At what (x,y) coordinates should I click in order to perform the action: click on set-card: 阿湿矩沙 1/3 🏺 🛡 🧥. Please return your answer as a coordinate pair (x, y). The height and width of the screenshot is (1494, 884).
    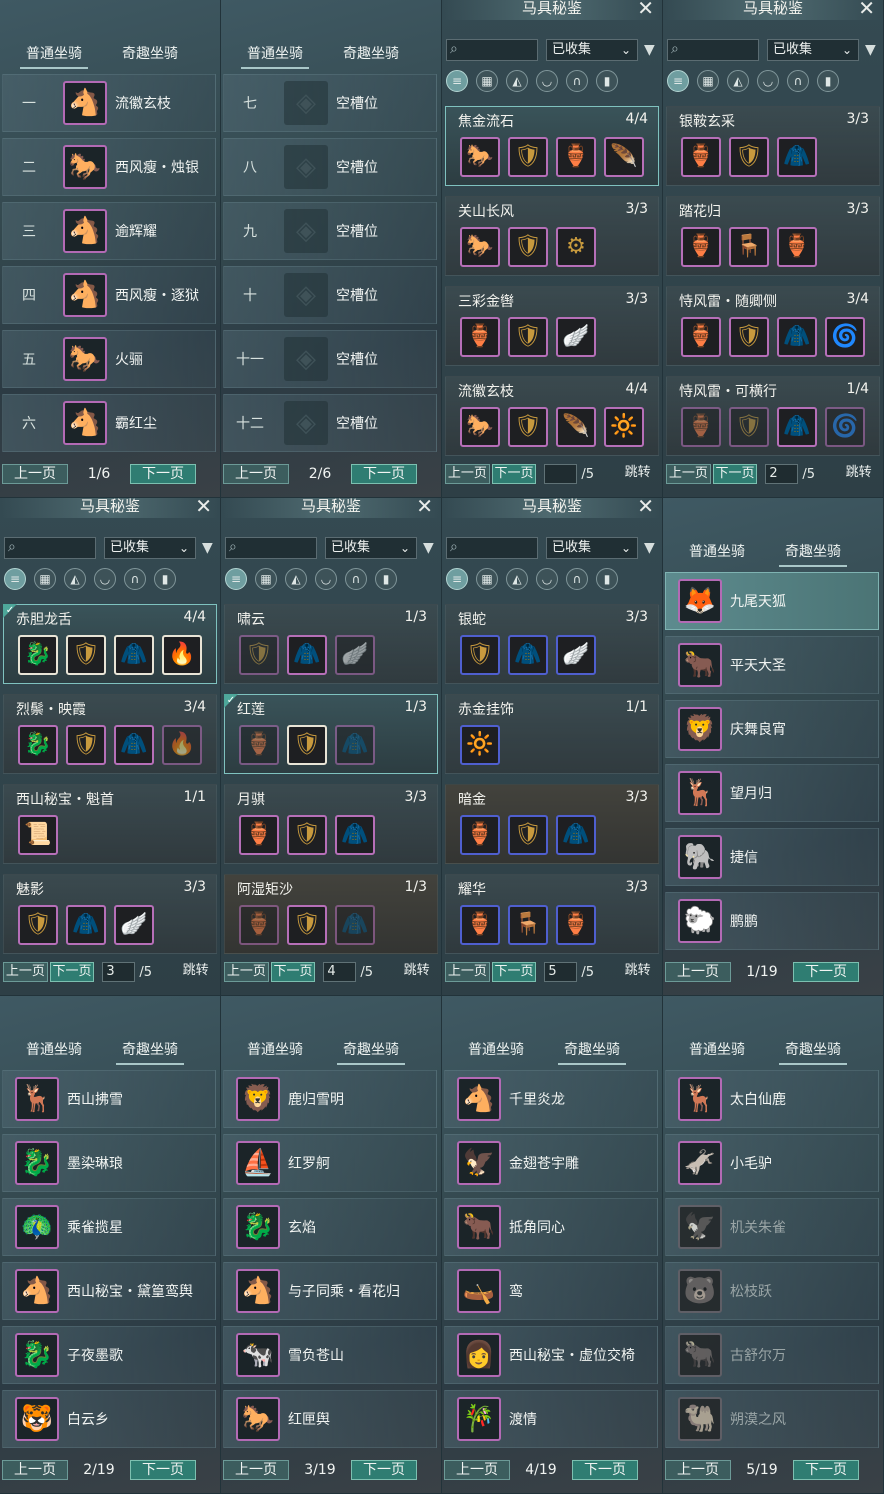
    Looking at the image, I should click on (331, 914).